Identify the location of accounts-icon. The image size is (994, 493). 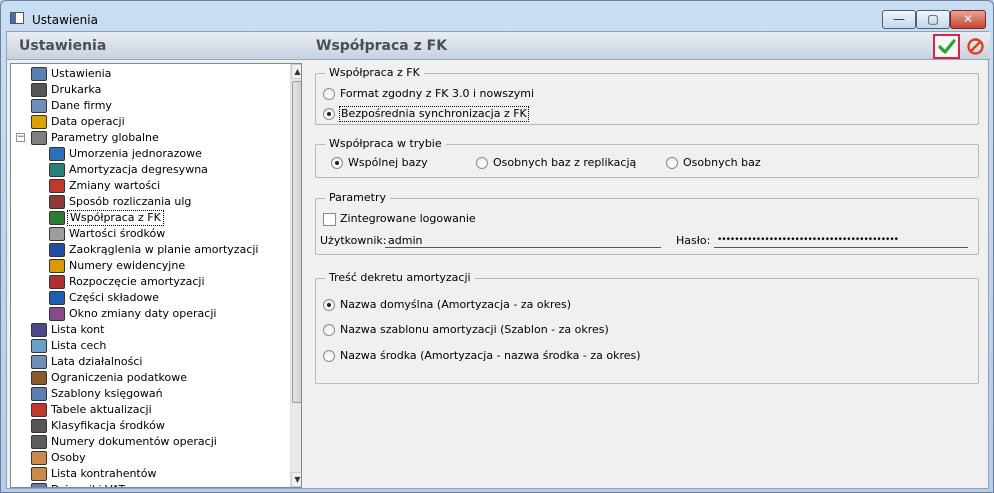
(39, 330).